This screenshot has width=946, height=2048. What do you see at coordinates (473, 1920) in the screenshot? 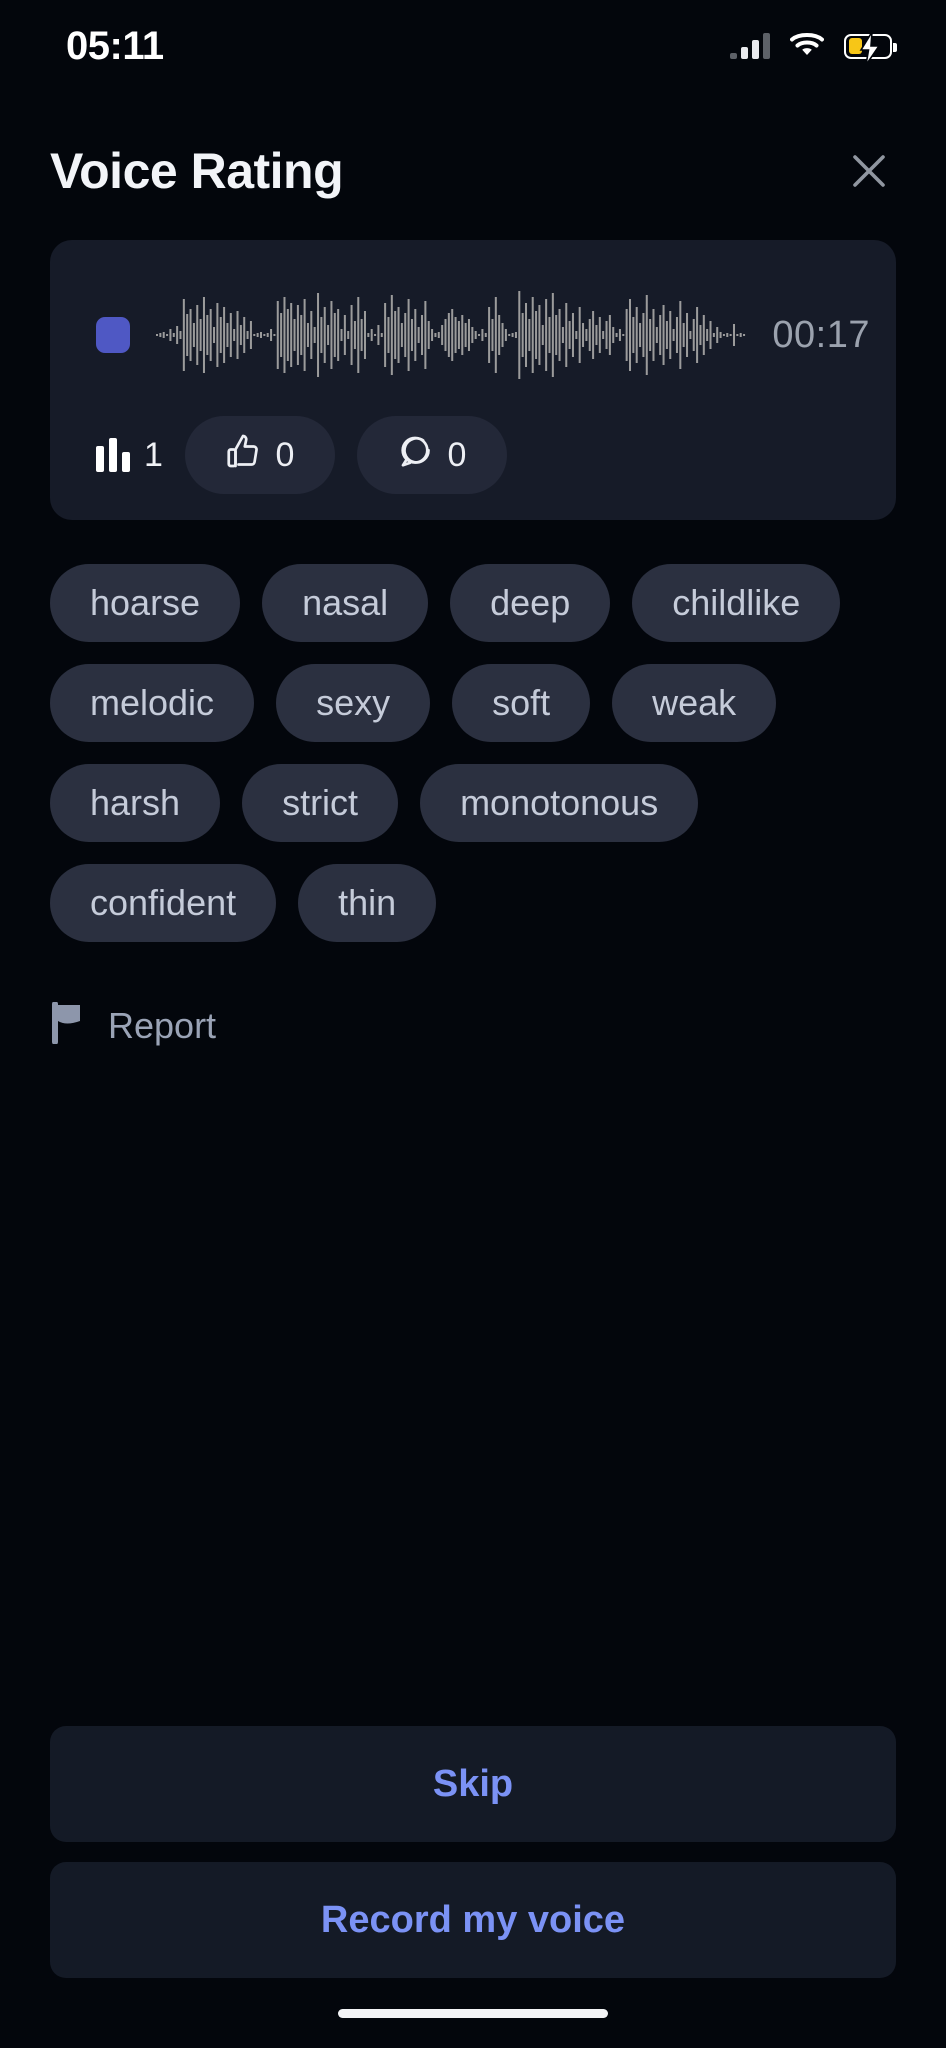
I see `record-my-voice-button: Record my voice` at bounding box center [473, 1920].